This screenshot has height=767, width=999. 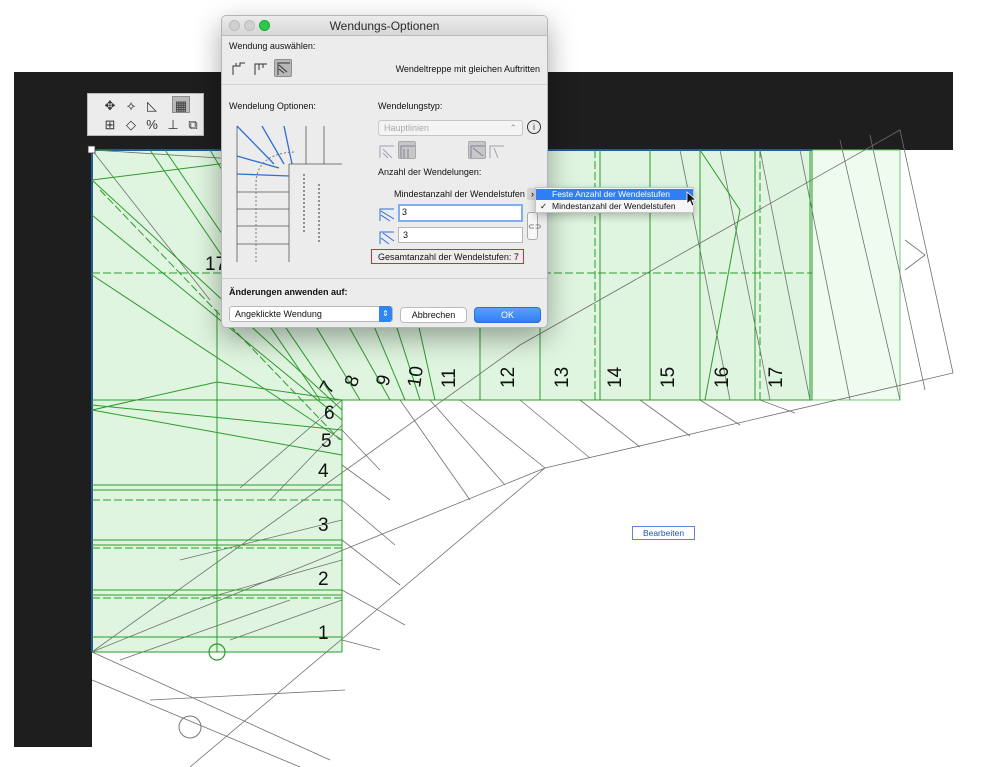 What do you see at coordinates (384, 278) in the screenshot?
I see `separator-bottom` at bounding box center [384, 278].